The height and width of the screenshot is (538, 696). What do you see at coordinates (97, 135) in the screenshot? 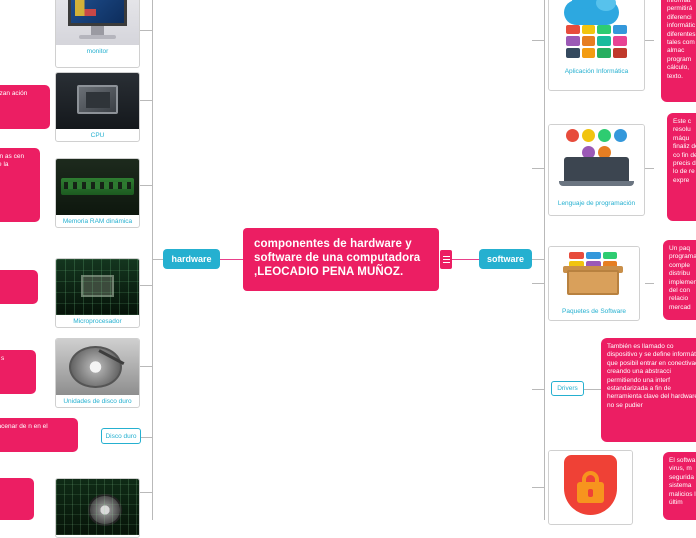
I see `card-cpu-caption: CPU` at bounding box center [97, 135].